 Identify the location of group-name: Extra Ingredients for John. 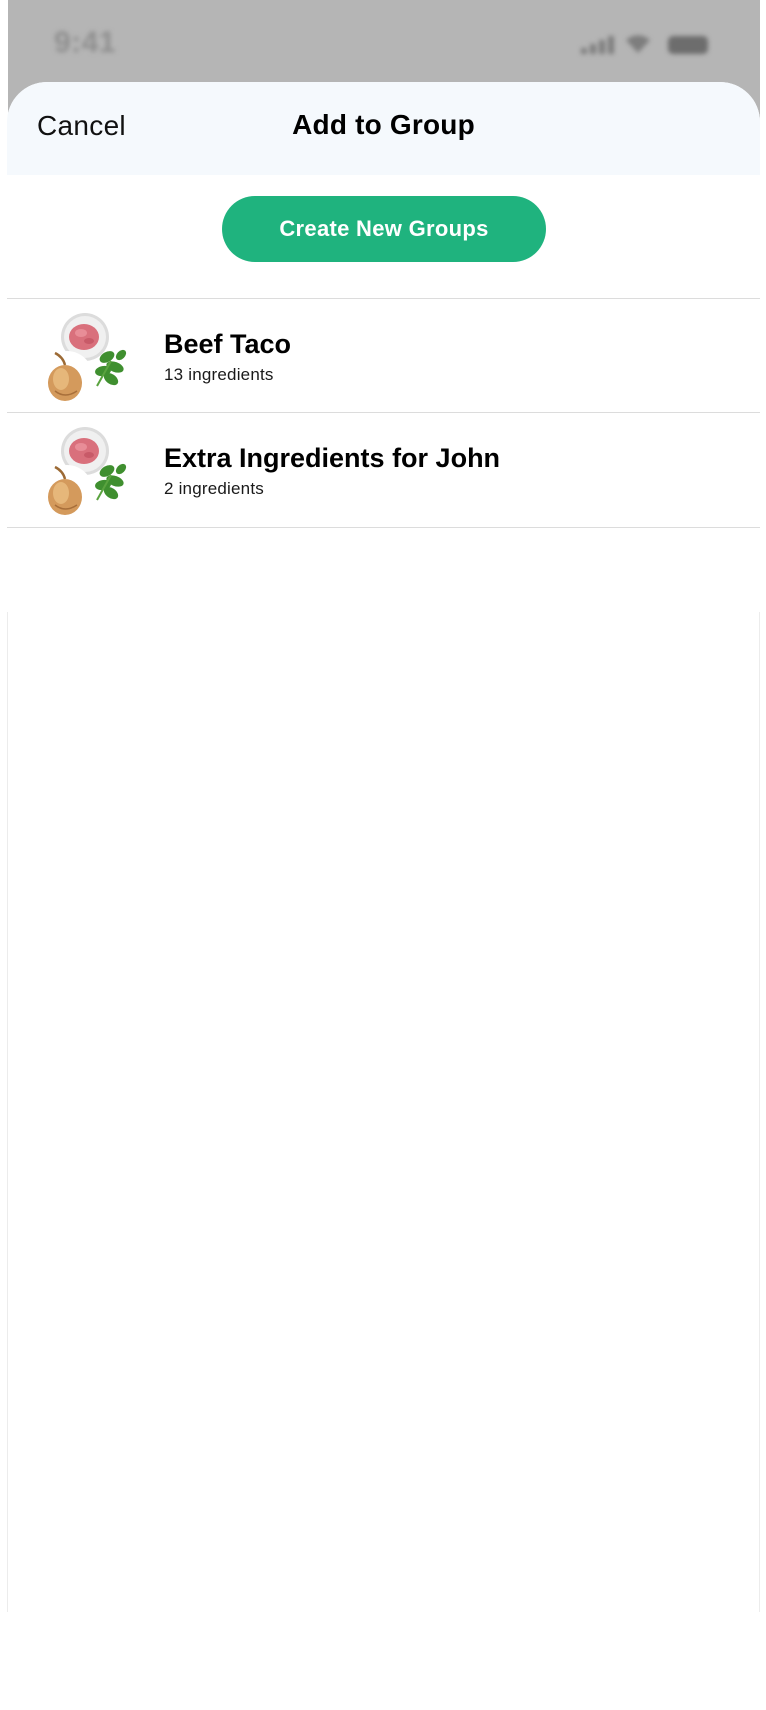
(332, 458).